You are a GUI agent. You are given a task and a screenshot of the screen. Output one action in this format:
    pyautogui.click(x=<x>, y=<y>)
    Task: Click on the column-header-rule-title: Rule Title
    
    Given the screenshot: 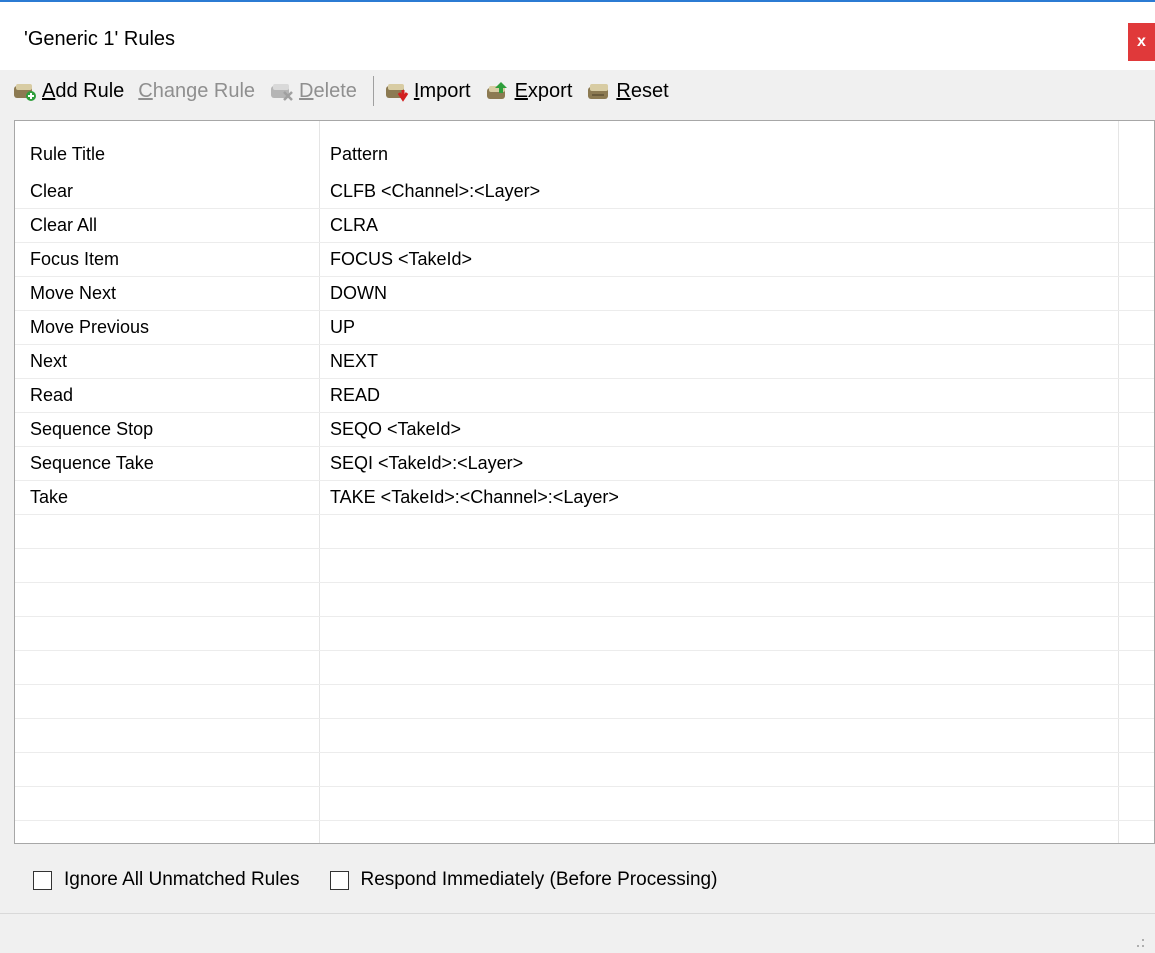 What is the action you would take?
    pyautogui.click(x=67, y=148)
    